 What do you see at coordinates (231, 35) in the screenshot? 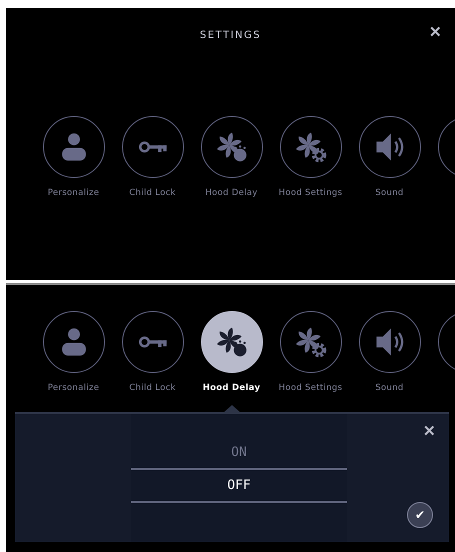
I see `screen-title: SETTINGS` at bounding box center [231, 35].